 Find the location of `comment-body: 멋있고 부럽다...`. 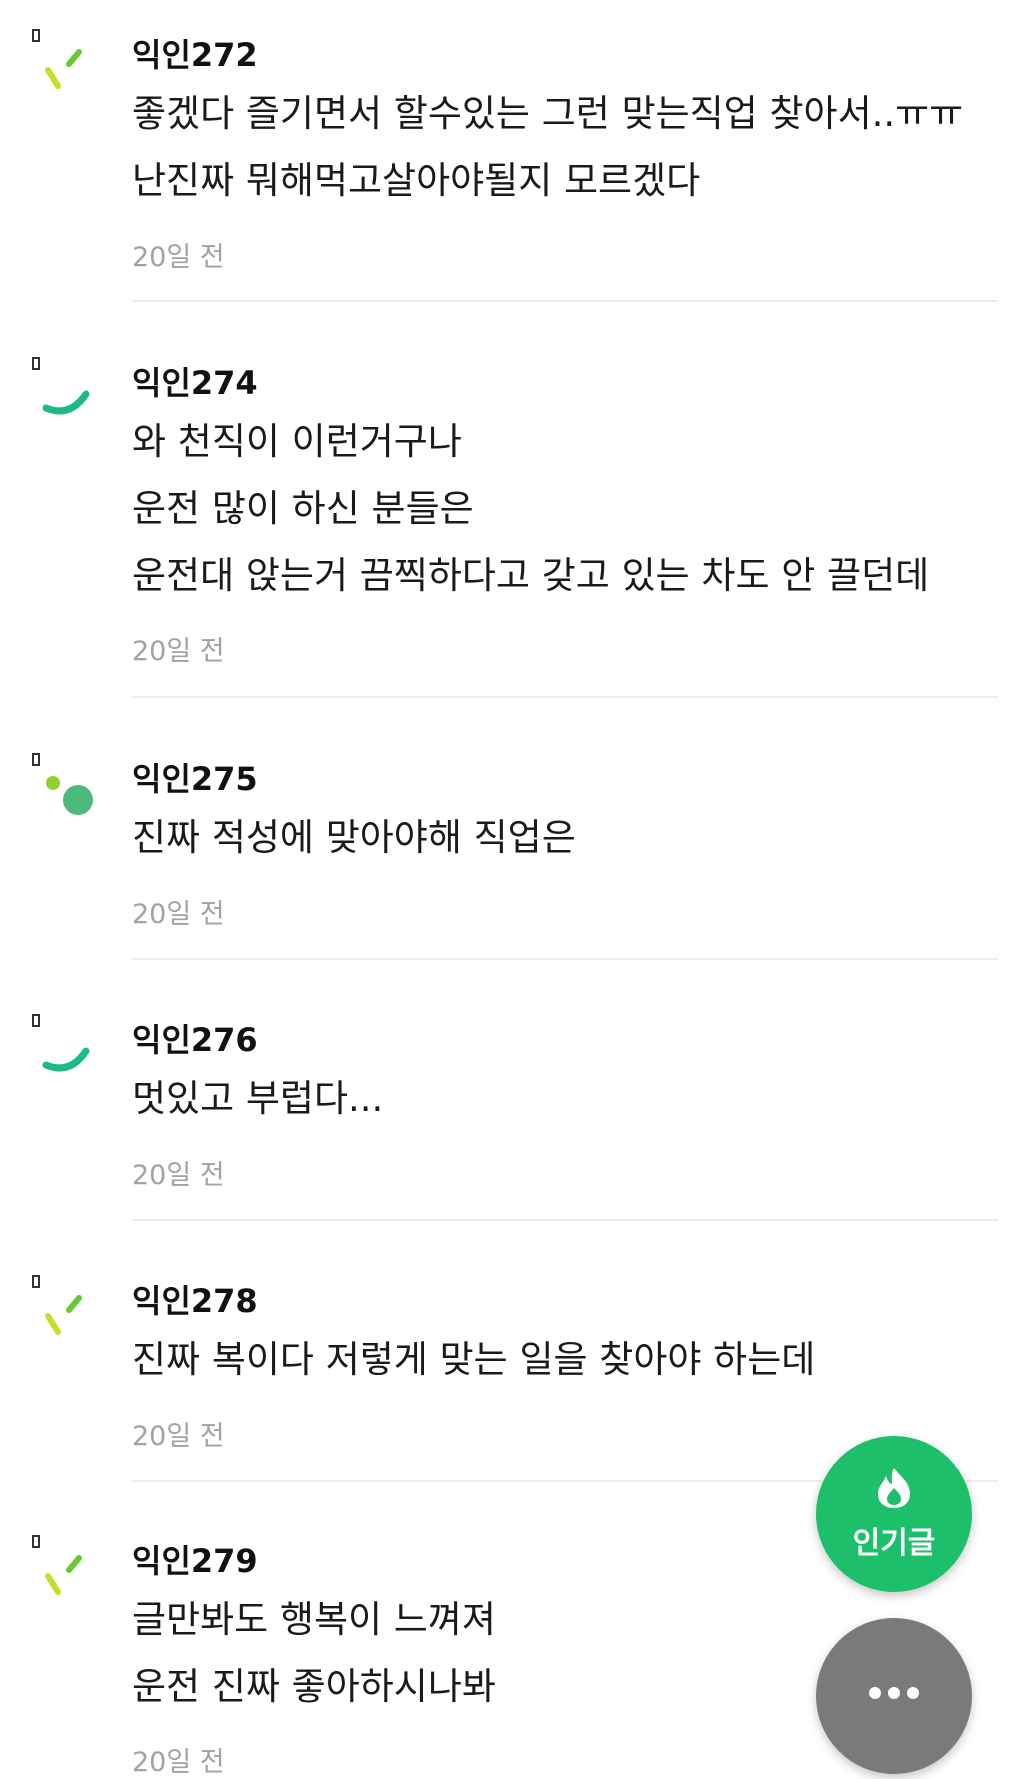

comment-body: 멋있고 부럽다... is located at coordinates (257, 1098).